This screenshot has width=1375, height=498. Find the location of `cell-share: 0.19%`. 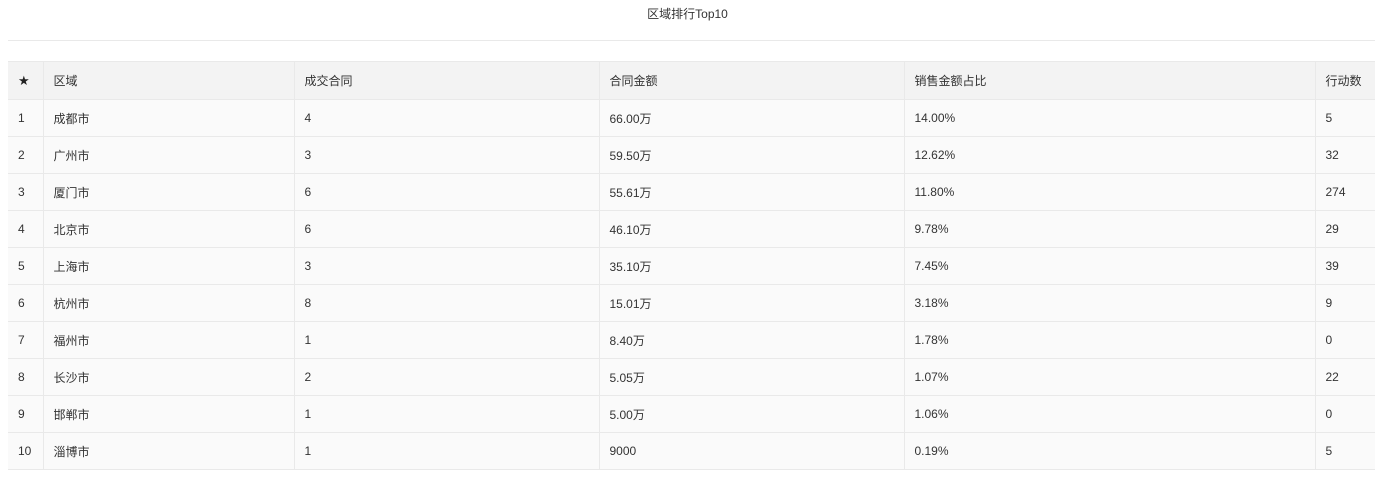

cell-share: 0.19% is located at coordinates (1110, 451).